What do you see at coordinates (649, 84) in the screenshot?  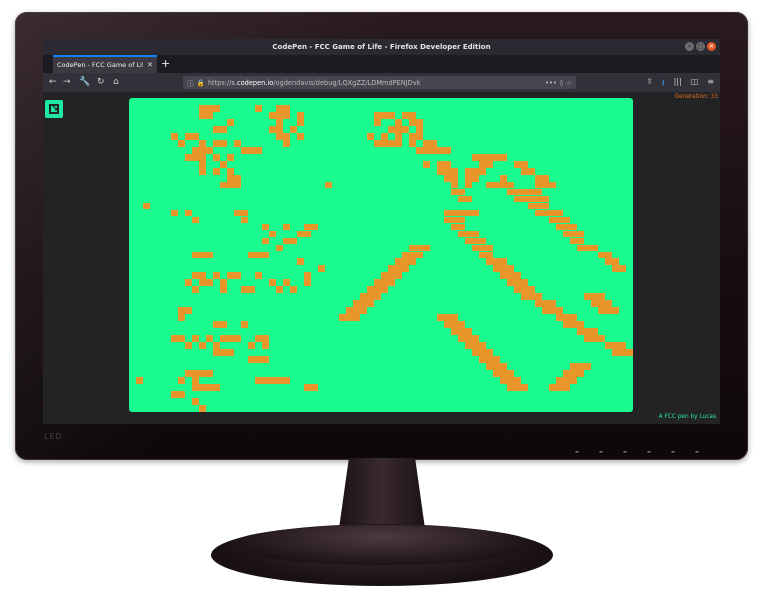 I see `share-icon: ⇪` at bounding box center [649, 84].